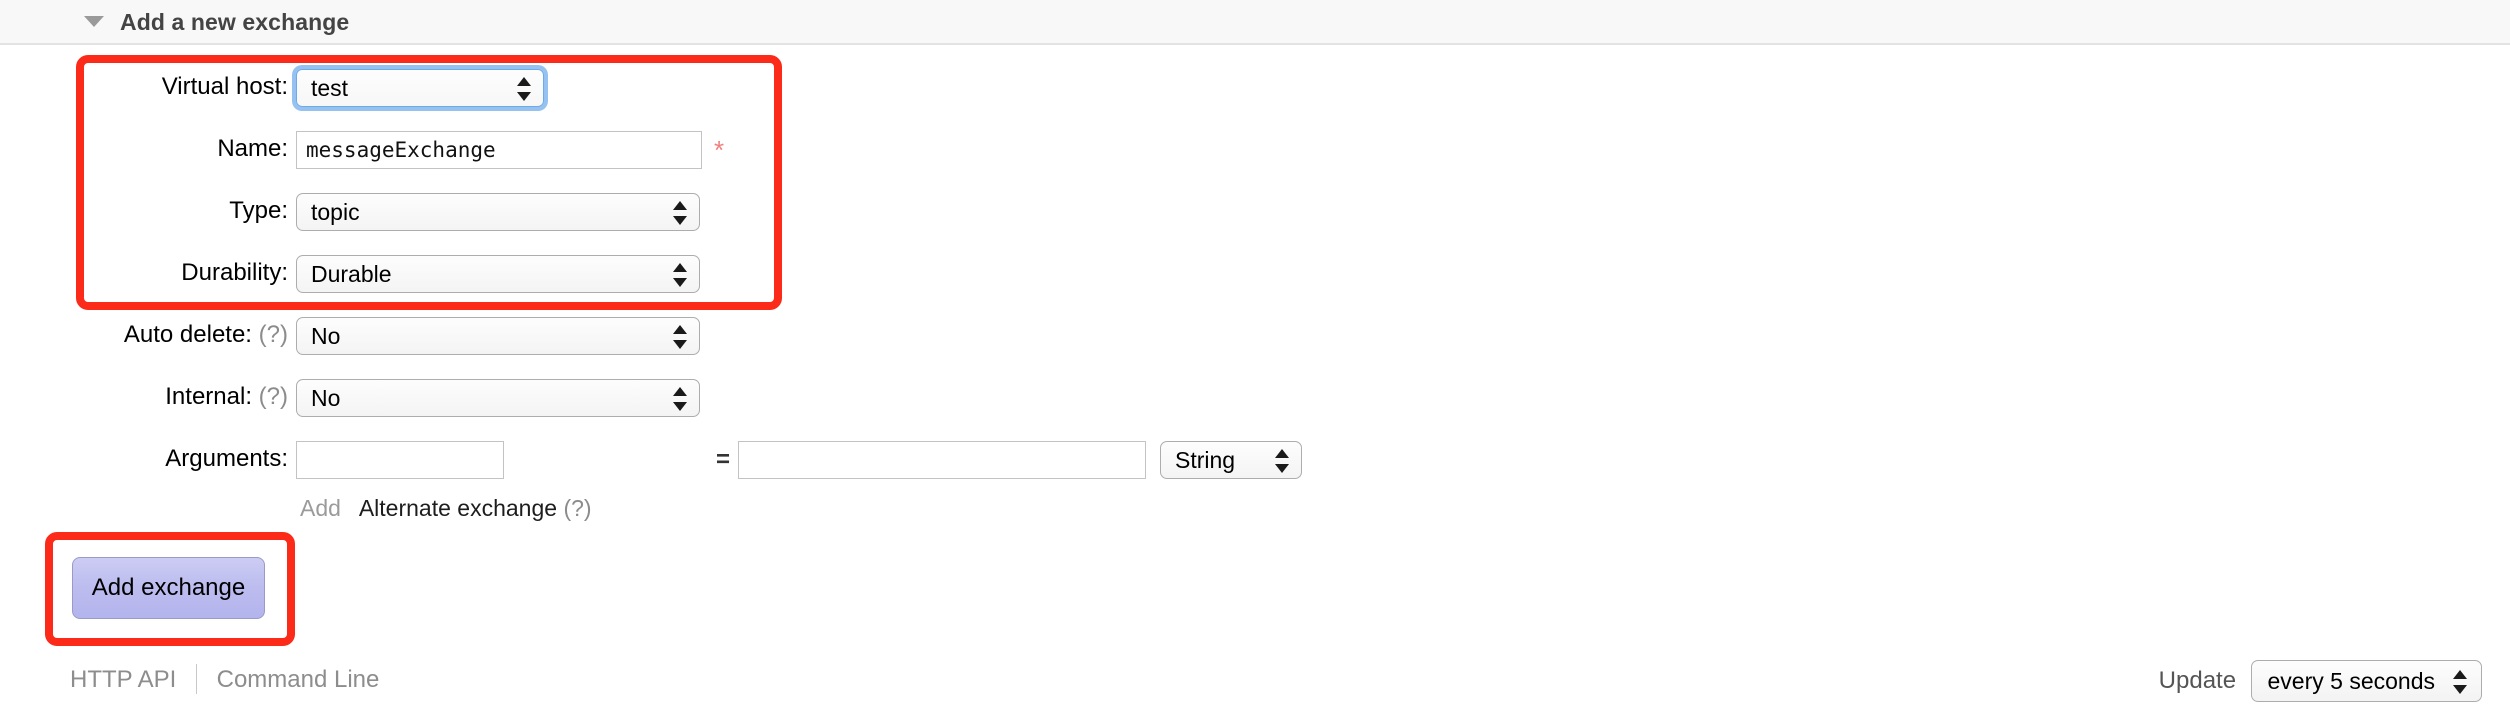 This screenshot has width=2510, height=724. I want to click on alternate-exchange-link: Alternate exchange, so click(458, 508).